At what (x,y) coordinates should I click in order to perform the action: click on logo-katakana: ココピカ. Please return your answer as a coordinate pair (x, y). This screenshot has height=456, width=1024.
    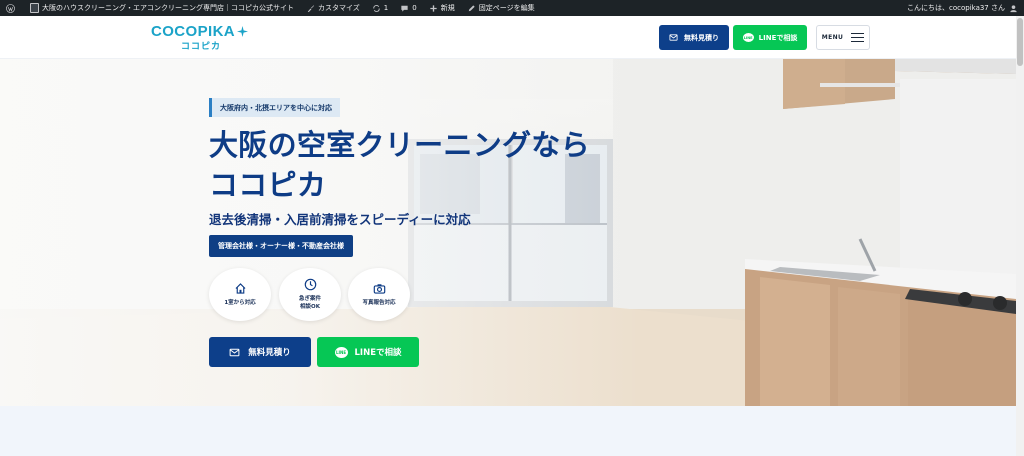
    Looking at the image, I should click on (201, 47).